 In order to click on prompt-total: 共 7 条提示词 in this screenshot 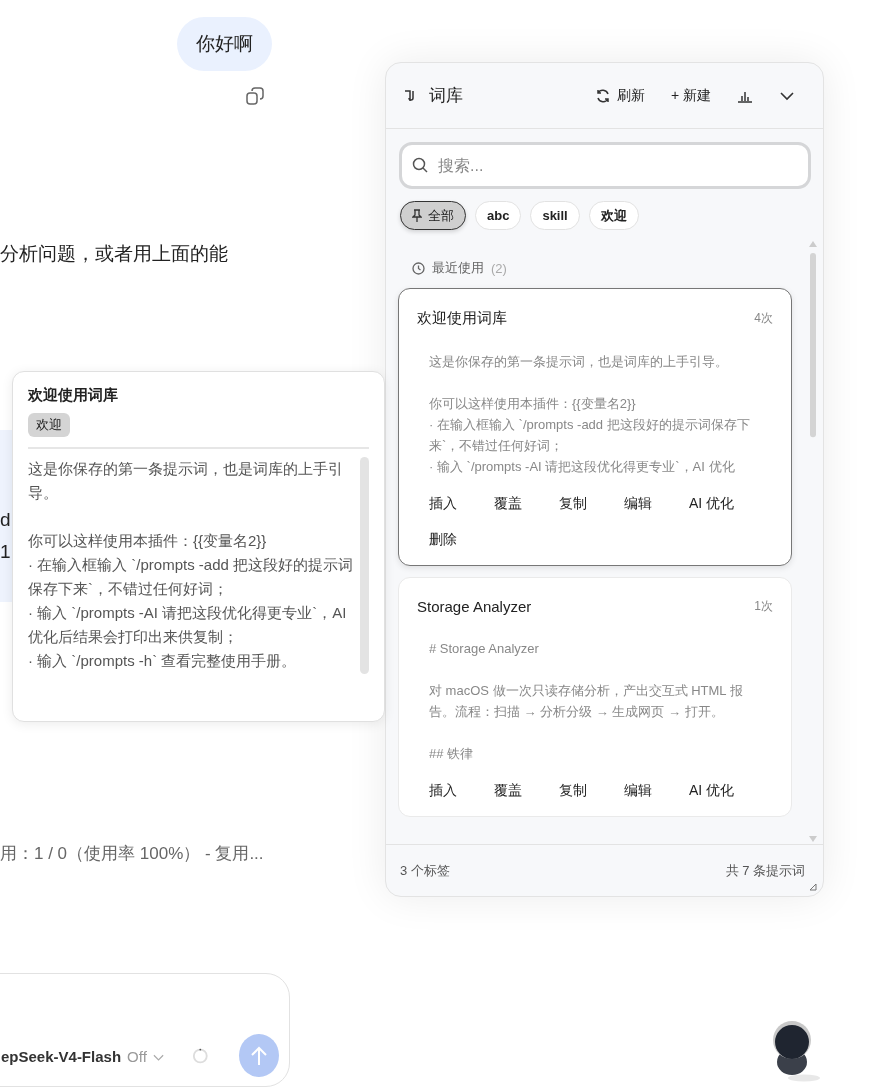, I will do `click(765, 870)`.